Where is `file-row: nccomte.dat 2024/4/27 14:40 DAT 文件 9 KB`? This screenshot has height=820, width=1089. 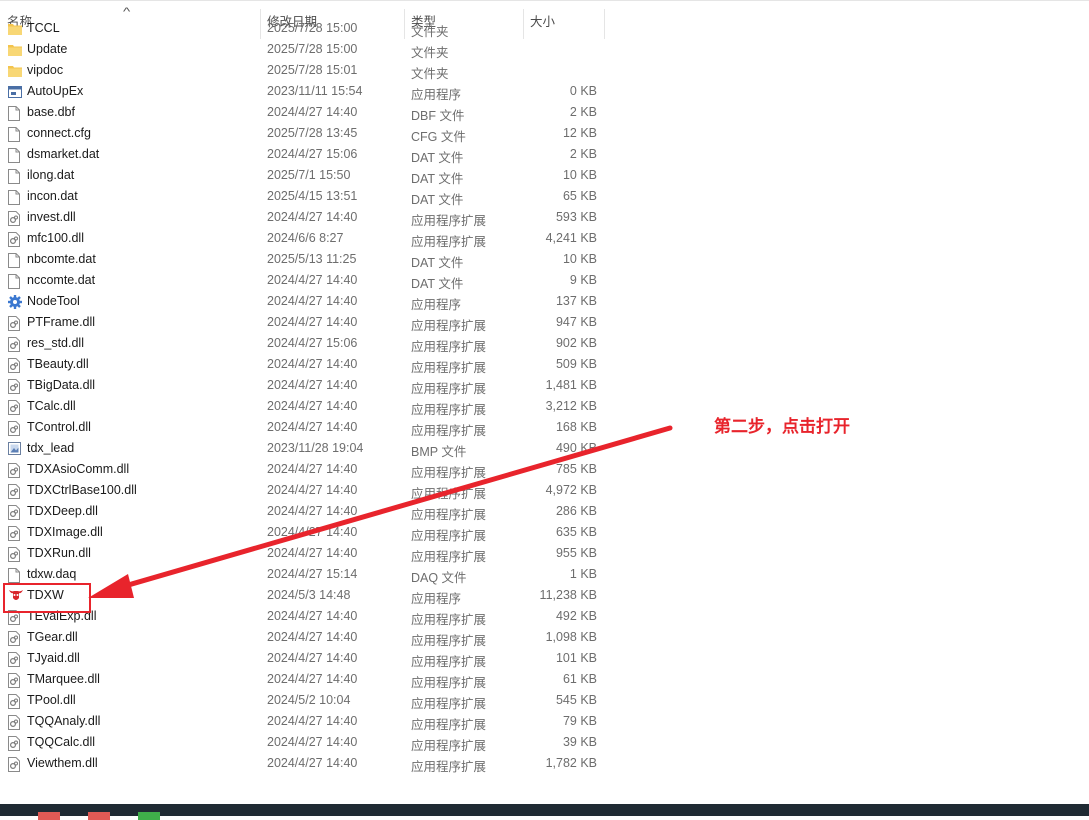 file-row: nccomte.dat 2024/4/27 14:40 DAT 文件 9 KB is located at coordinates (305, 280).